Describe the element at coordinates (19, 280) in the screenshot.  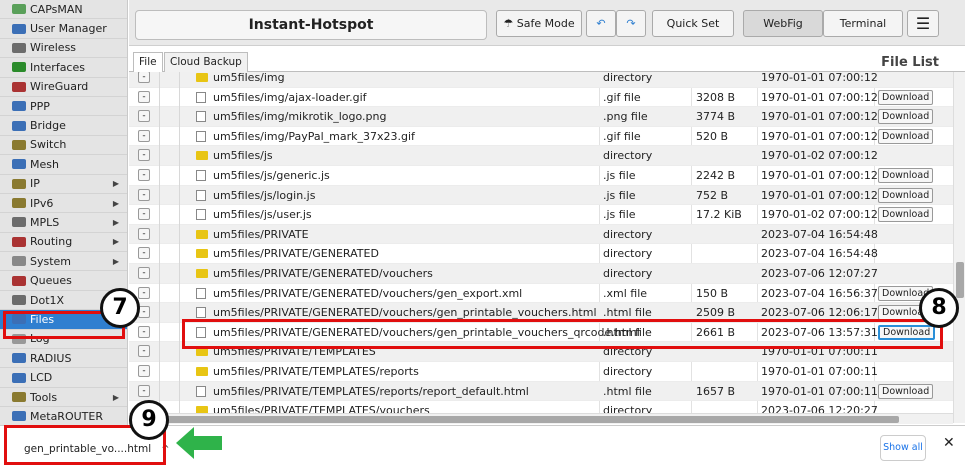
I see `queues-icon` at that location.